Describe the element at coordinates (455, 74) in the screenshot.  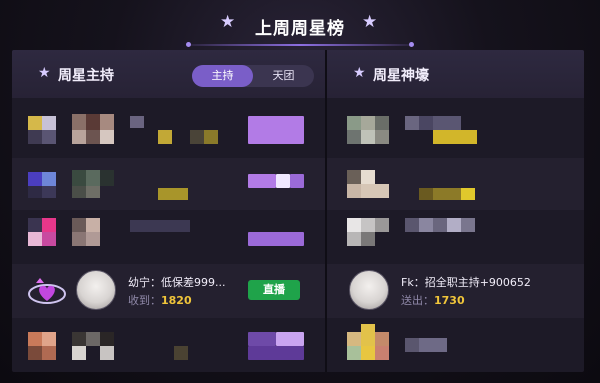
I see `spender-ranking-header: ★ 周星神壕` at that location.